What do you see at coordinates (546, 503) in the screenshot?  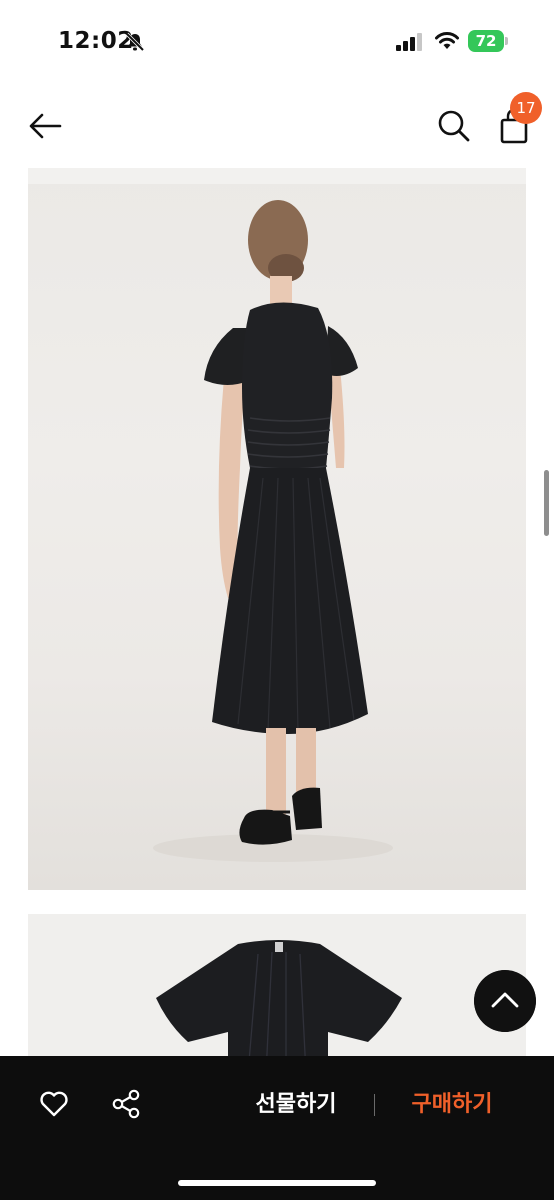 I see `scroll-indicator` at bounding box center [546, 503].